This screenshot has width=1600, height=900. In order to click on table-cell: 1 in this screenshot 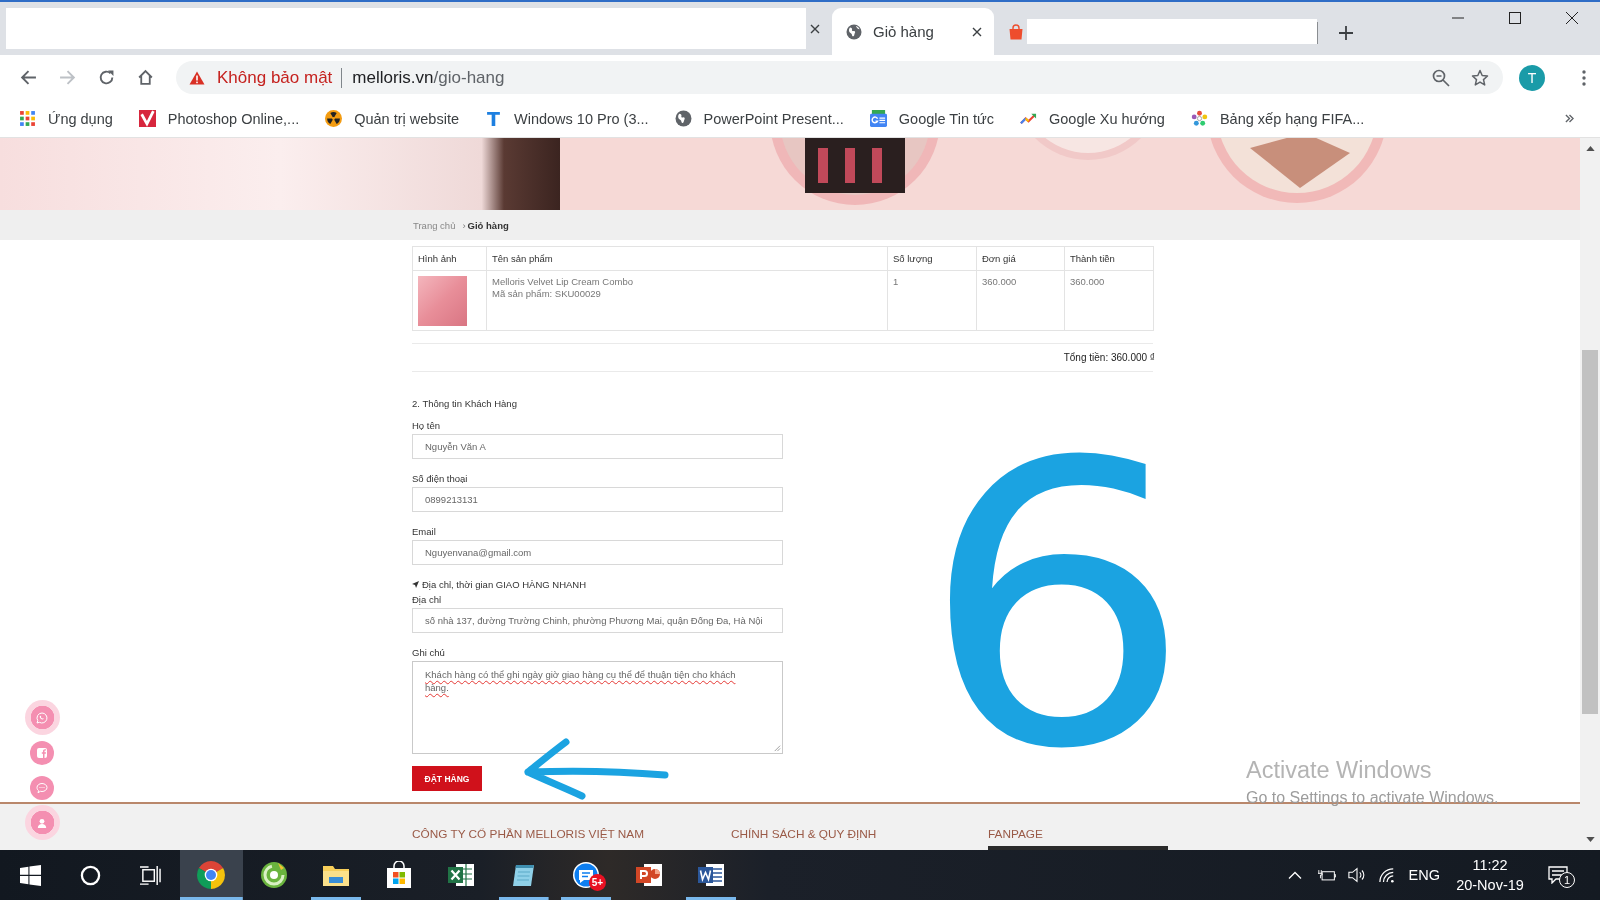, I will do `click(932, 300)`.